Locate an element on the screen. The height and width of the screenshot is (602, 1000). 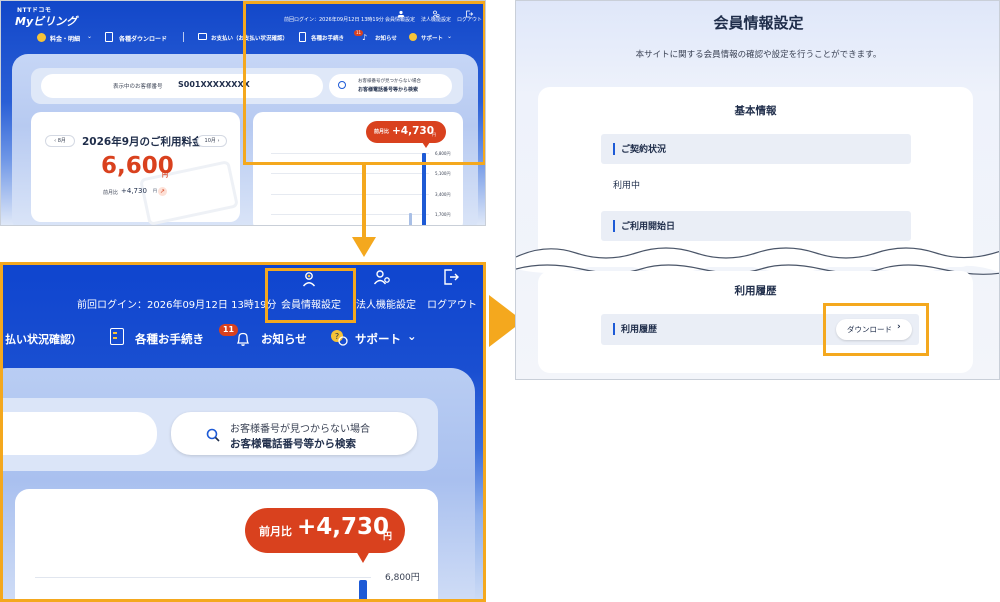
yen-coin-icon is located at coordinates (41, 37).